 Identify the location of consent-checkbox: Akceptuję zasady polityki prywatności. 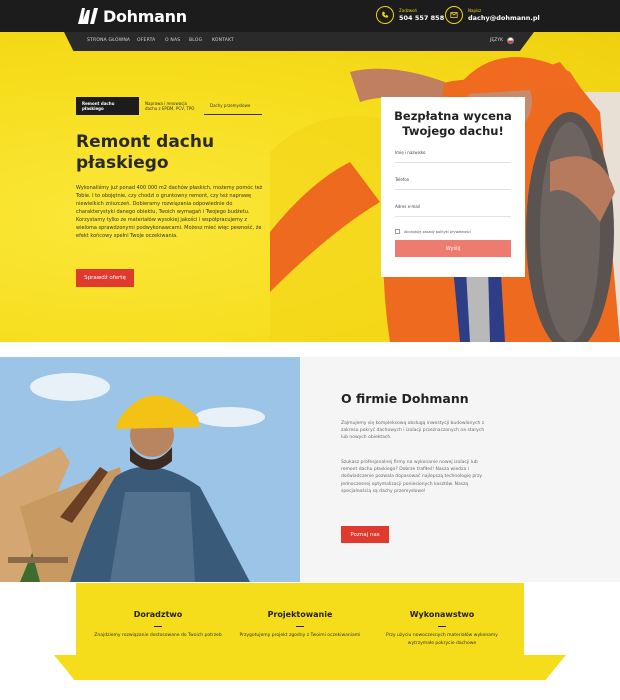
(433, 231).